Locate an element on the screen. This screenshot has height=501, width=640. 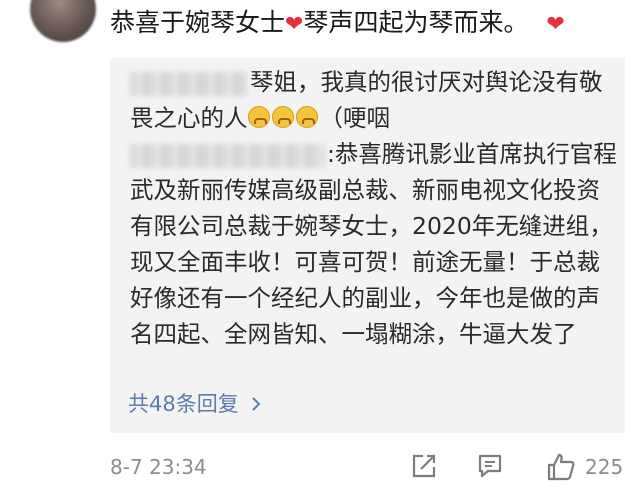
thumbs-up-icon is located at coordinates (561, 467).